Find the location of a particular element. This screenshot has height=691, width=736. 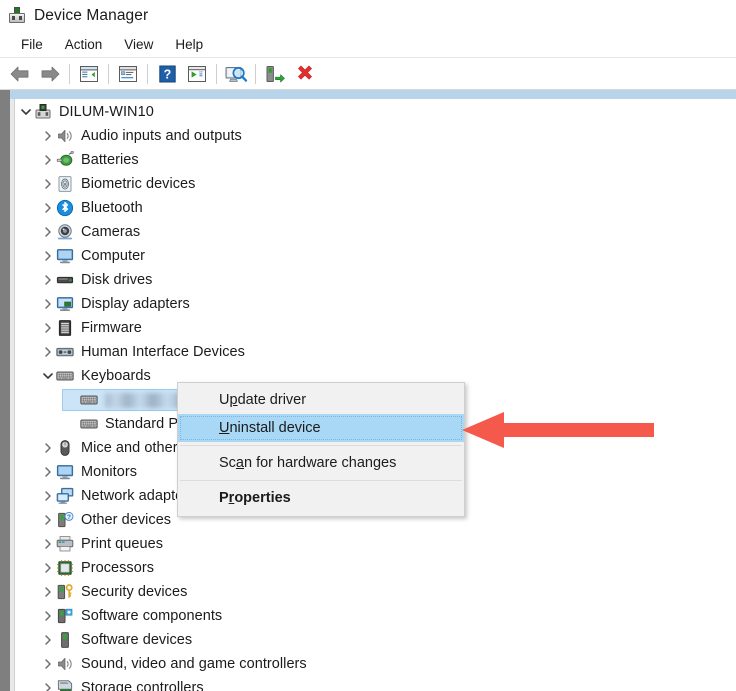

tree-item-print-queues: Print queues is located at coordinates (375, 544).